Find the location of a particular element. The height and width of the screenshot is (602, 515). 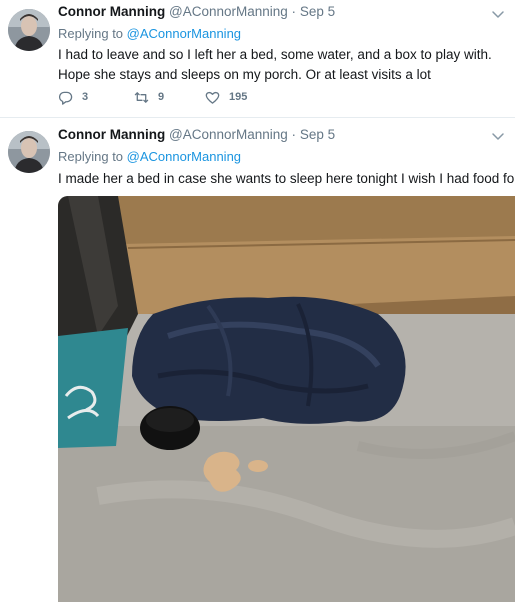

like-count: 195 is located at coordinates (238, 97).